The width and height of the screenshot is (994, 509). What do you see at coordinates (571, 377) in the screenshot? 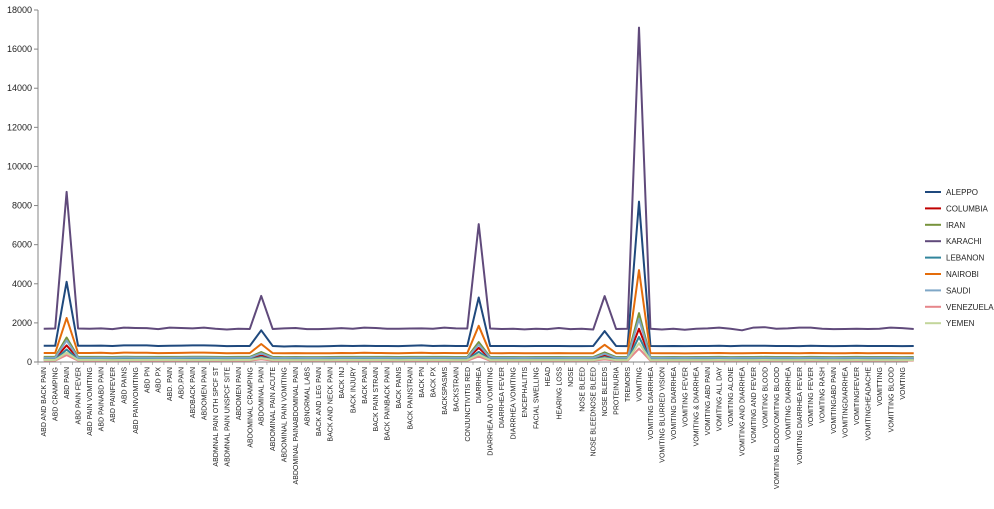
I see `x-tick-label: NOSE` at bounding box center [571, 377].